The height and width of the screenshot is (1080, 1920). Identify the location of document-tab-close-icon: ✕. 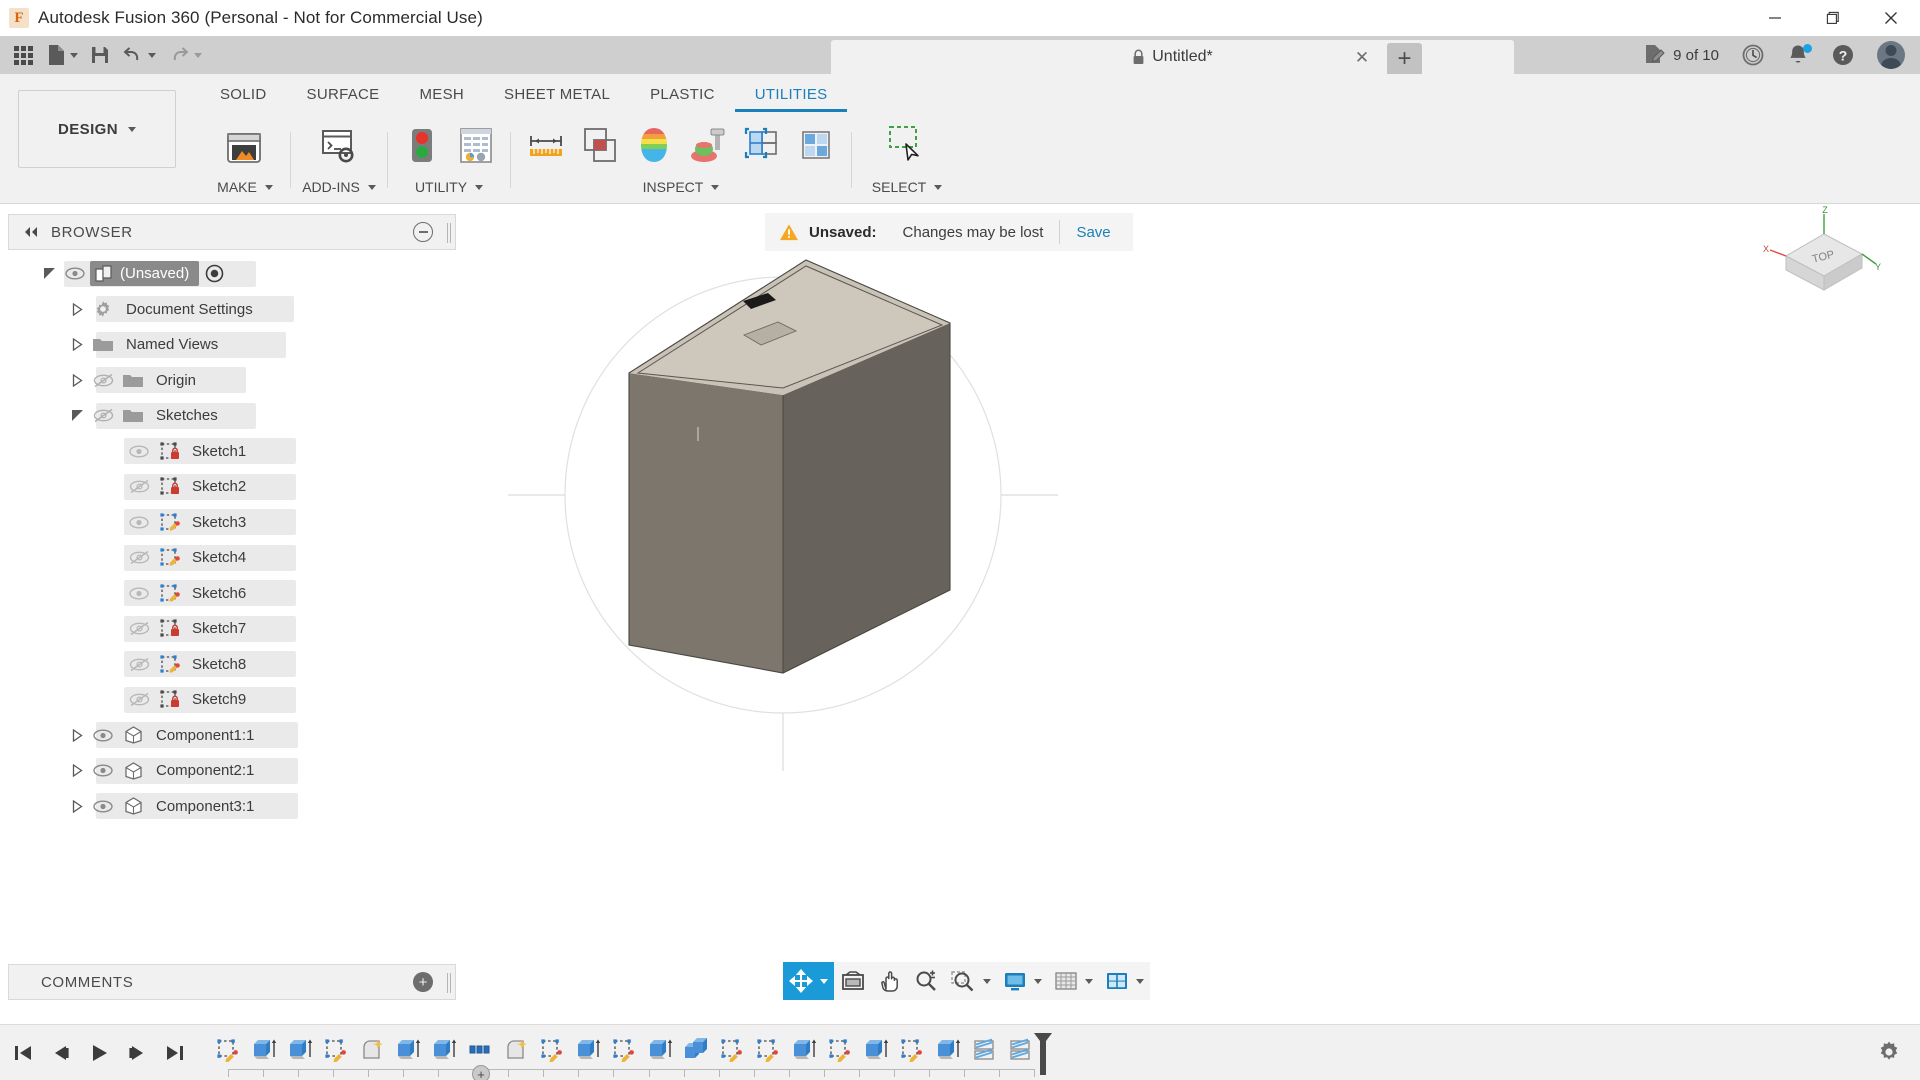
(1362, 58).